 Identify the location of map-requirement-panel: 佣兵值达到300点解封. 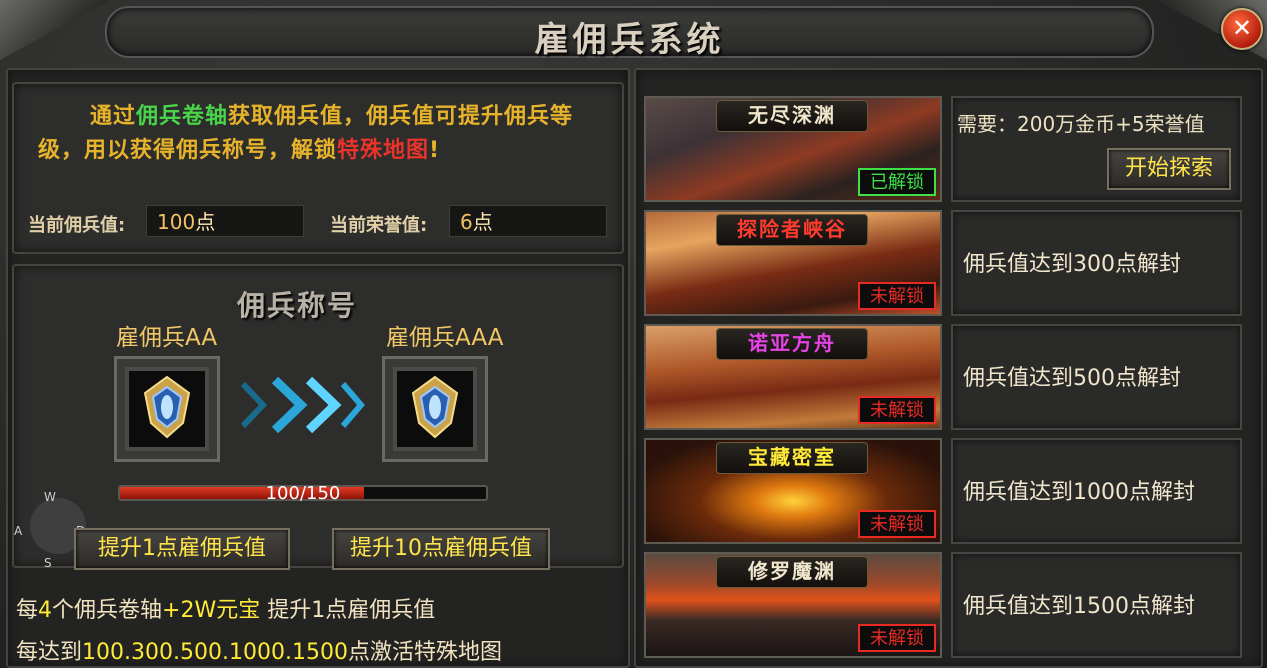
(1096, 263).